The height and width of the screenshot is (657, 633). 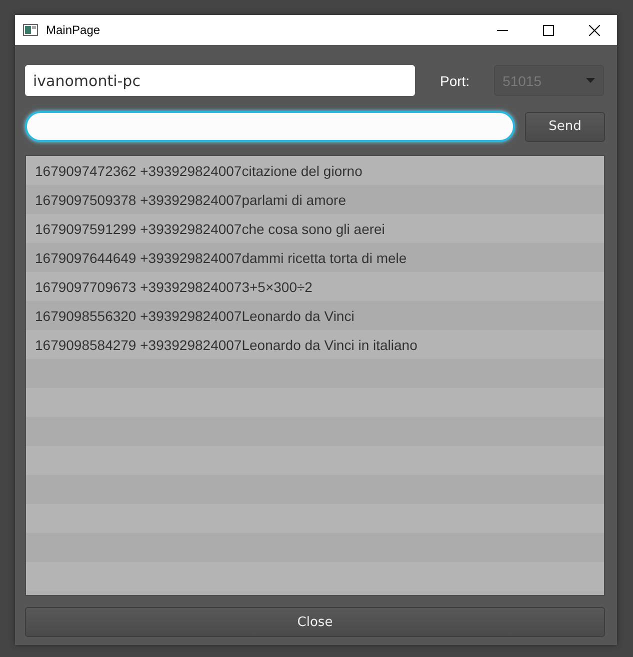 I want to click on list-row: 1679097472362 +393929824007citazione del giorno, so click(x=315, y=170).